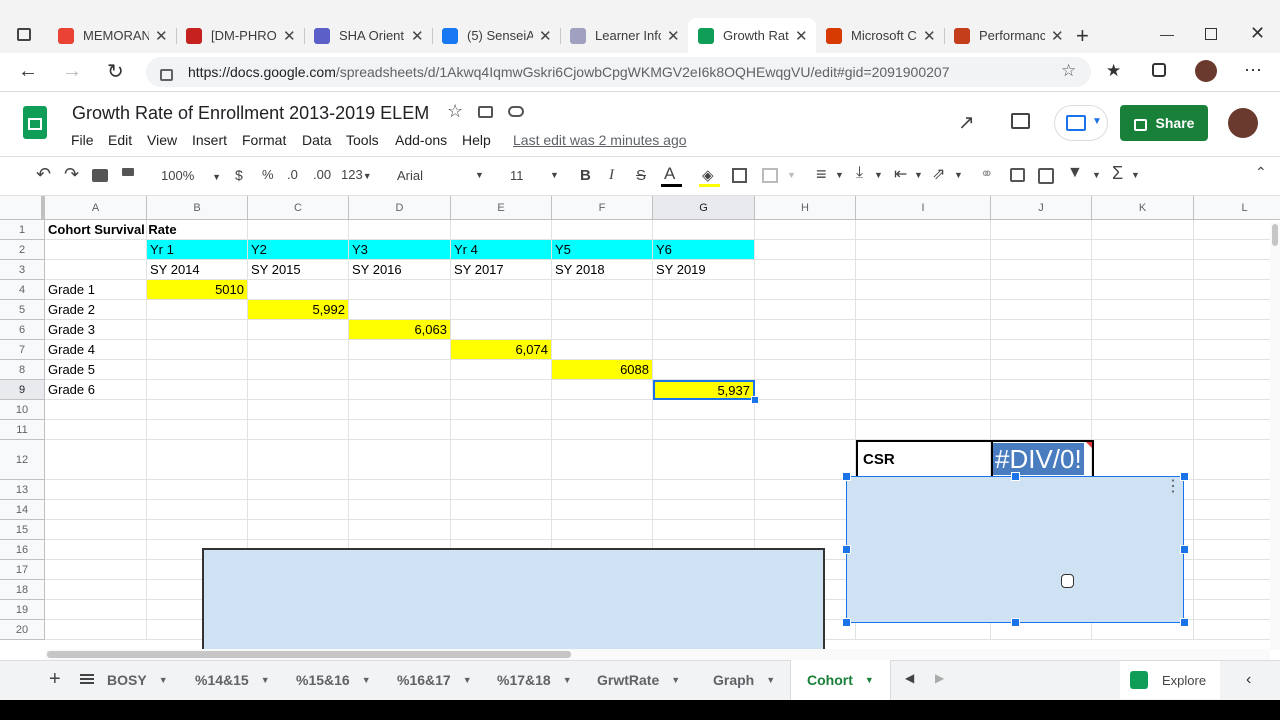 The image size is (1280, 720). What do you see at coordinates (298, 250) in the screenshot?
I see `year-header-cell: Y2` at bounding box center [298, 250].